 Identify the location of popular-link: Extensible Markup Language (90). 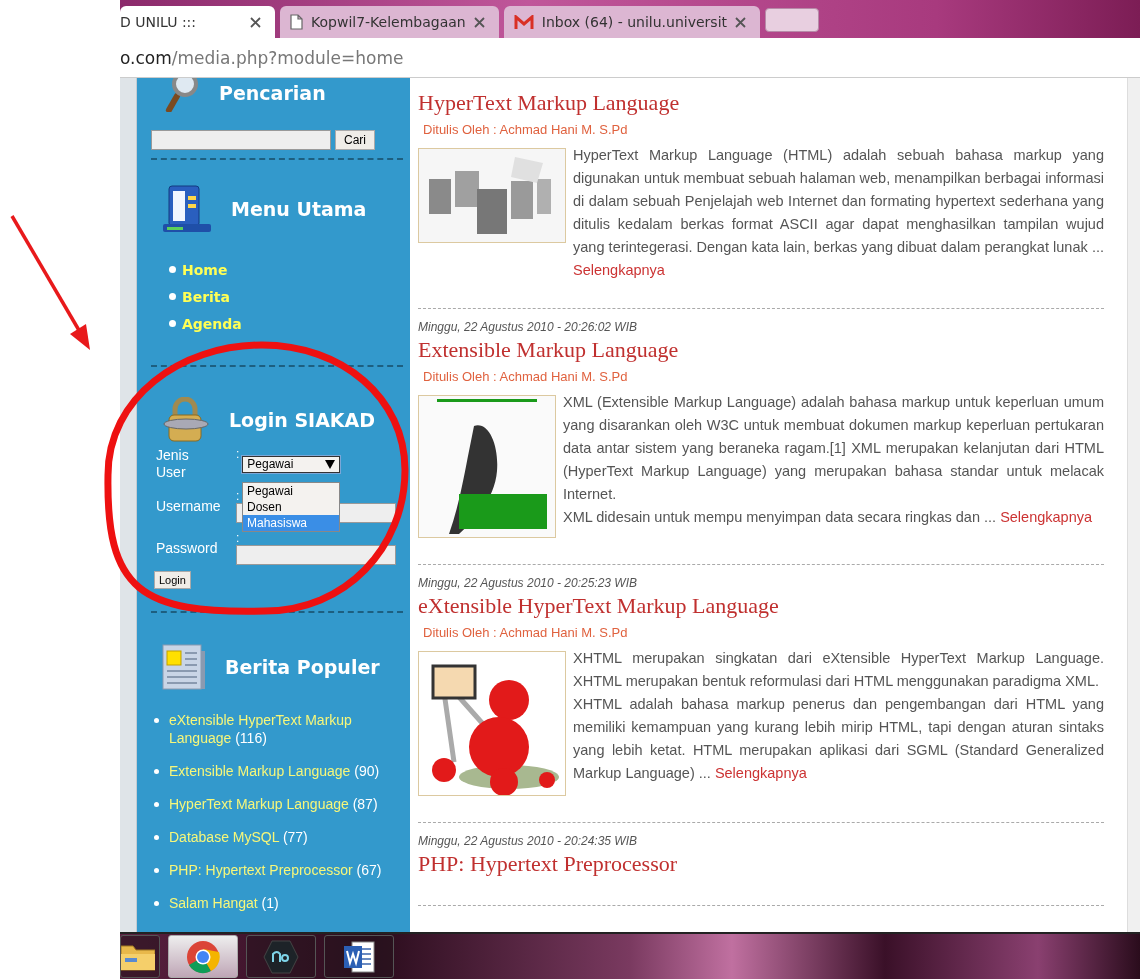
(274, 771).